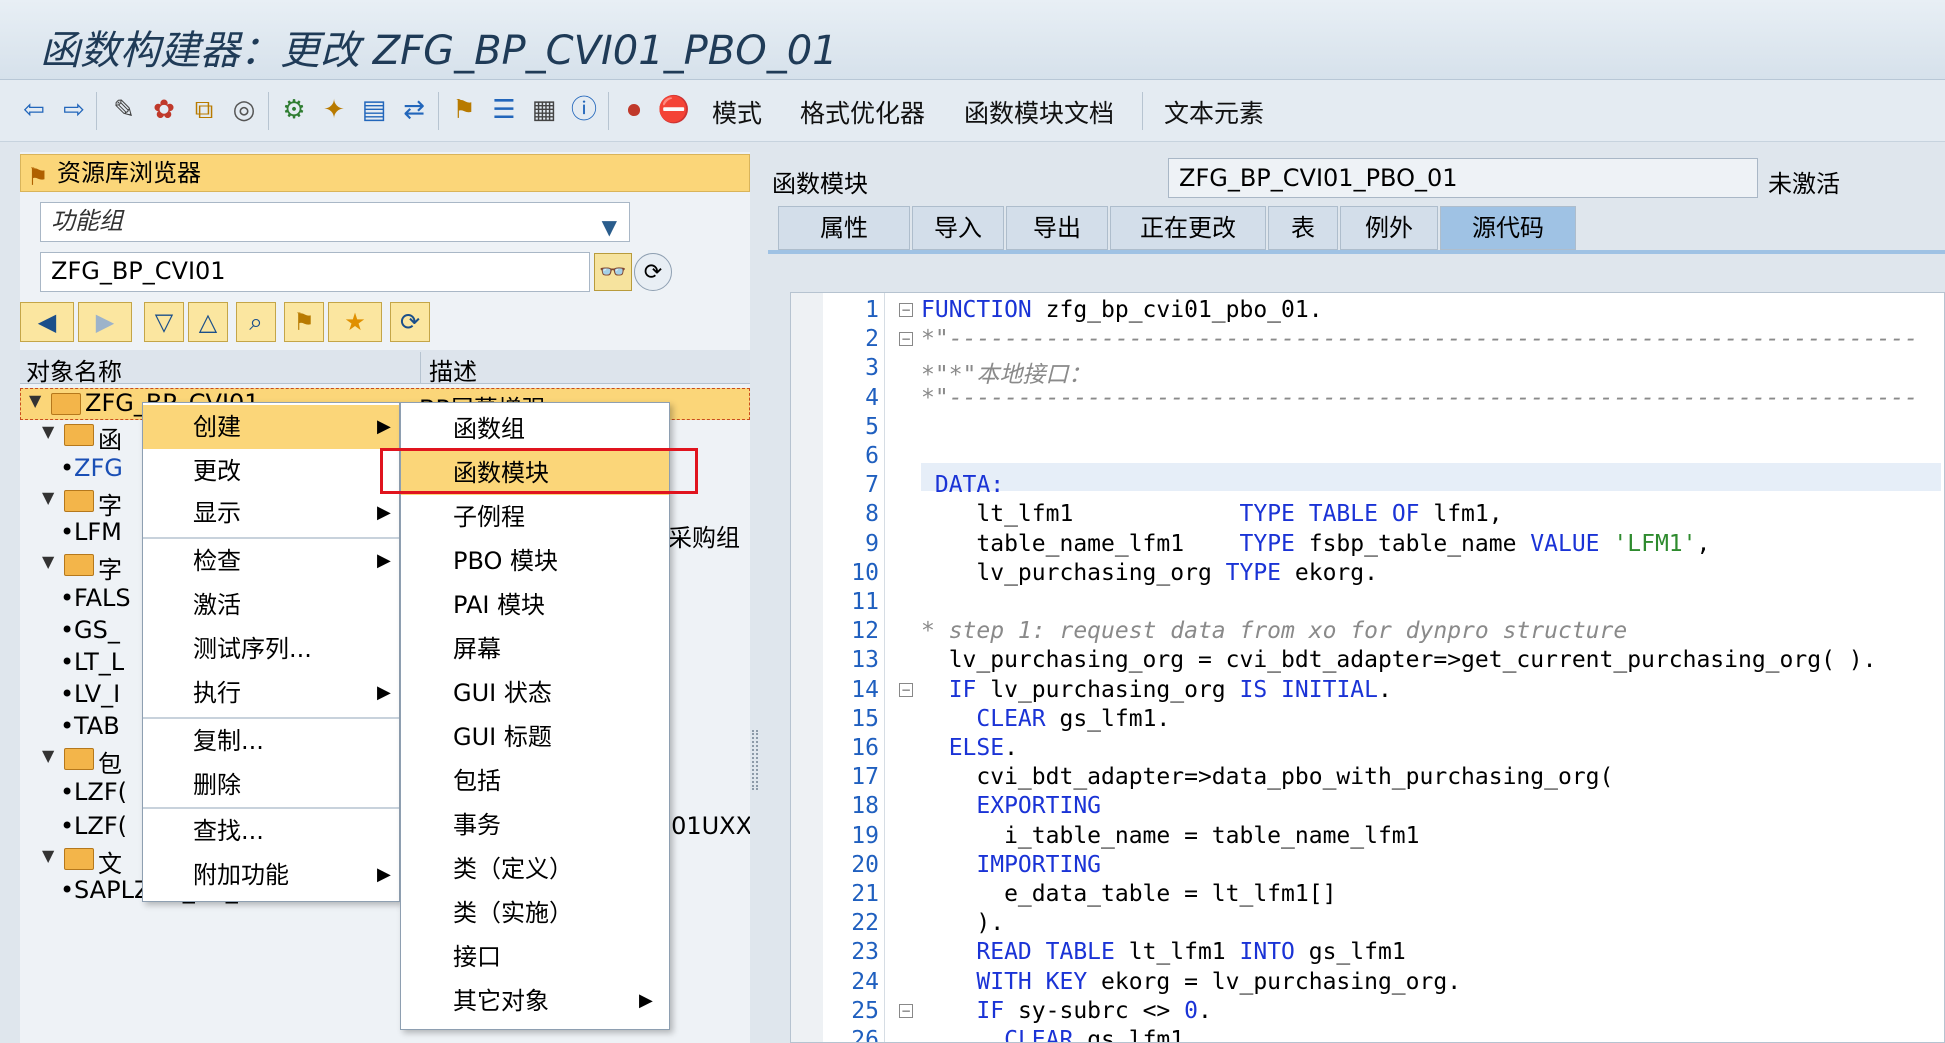 Image resolution: width=1945 pixels, height=1043 pixels. I want to click on display-change-icon: ✿, so click(164, 110).